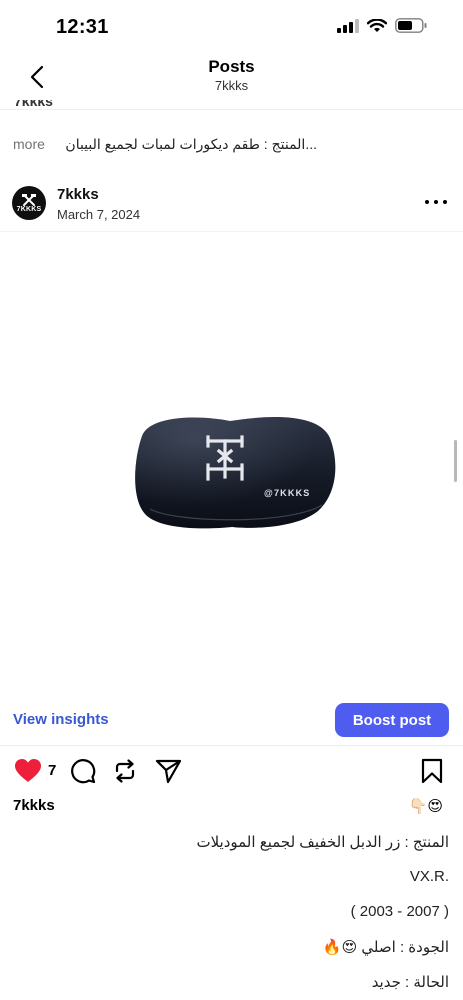 The height and width of the screenshot is (1000, 463). I want to click on scrollbar, so click(455, 461).